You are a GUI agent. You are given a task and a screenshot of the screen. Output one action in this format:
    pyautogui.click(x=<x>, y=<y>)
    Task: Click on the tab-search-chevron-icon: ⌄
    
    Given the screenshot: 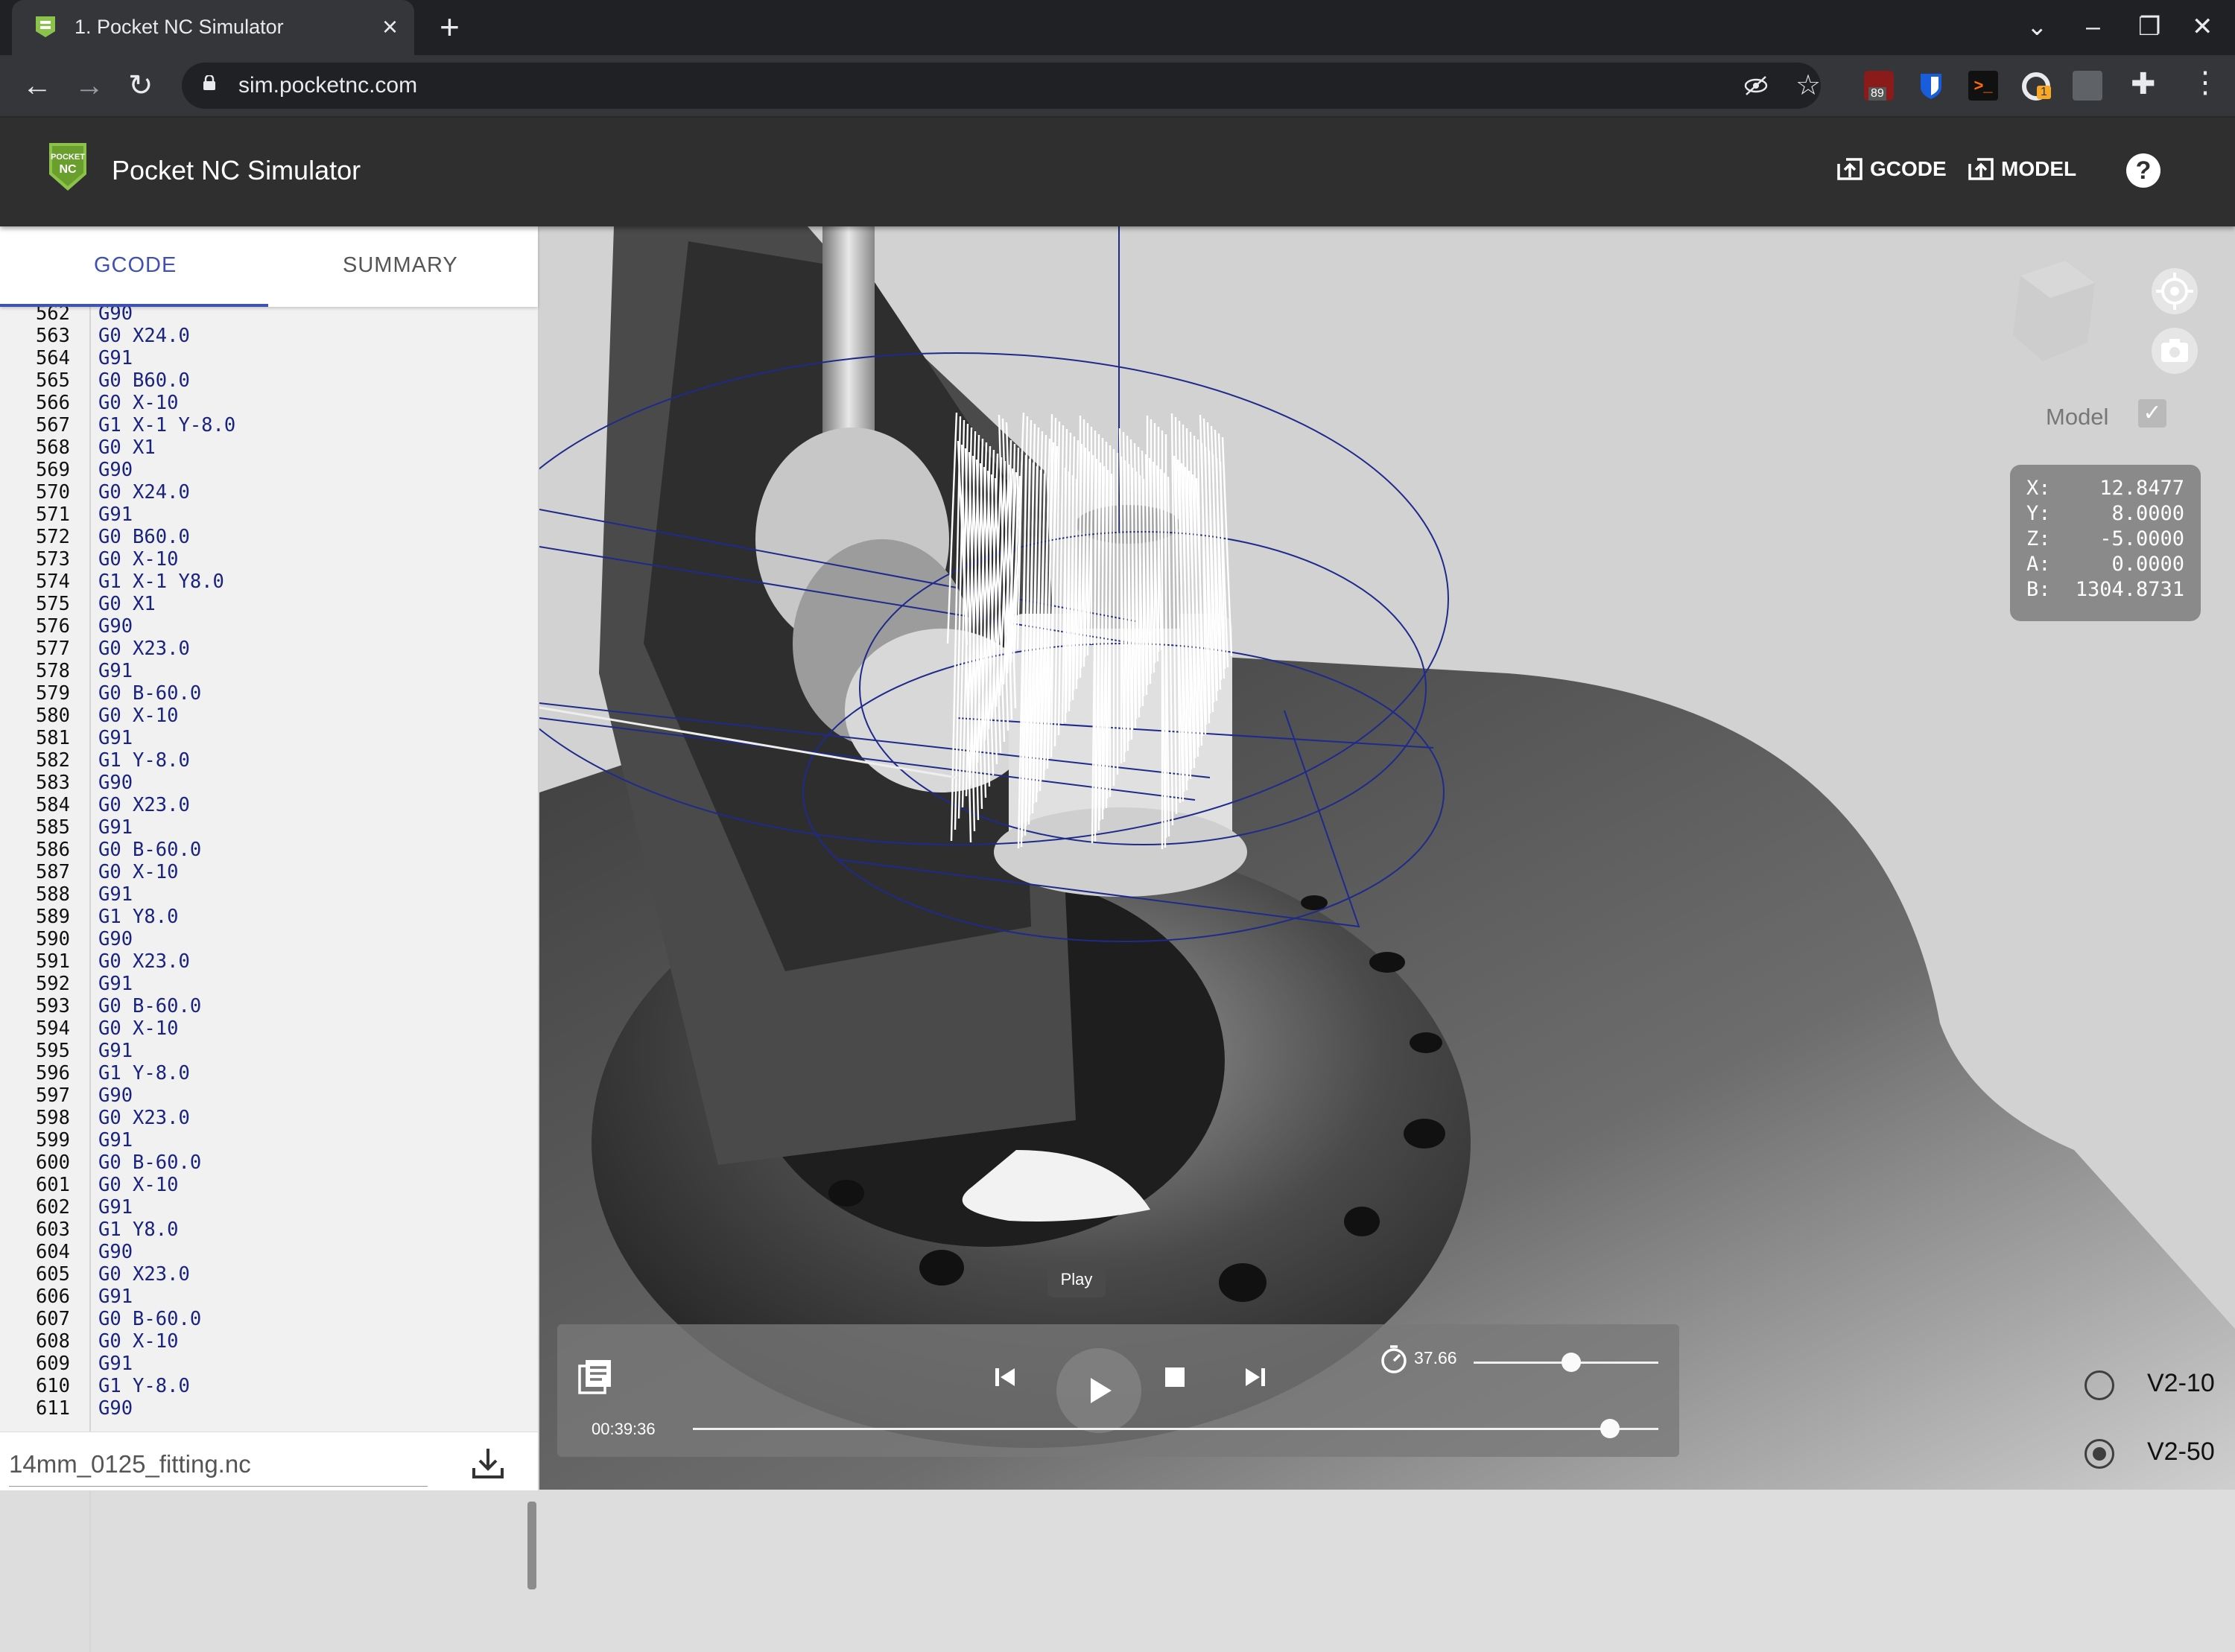 What is the action you would take?
    pyautogui.click(x=2037, y=26)
    